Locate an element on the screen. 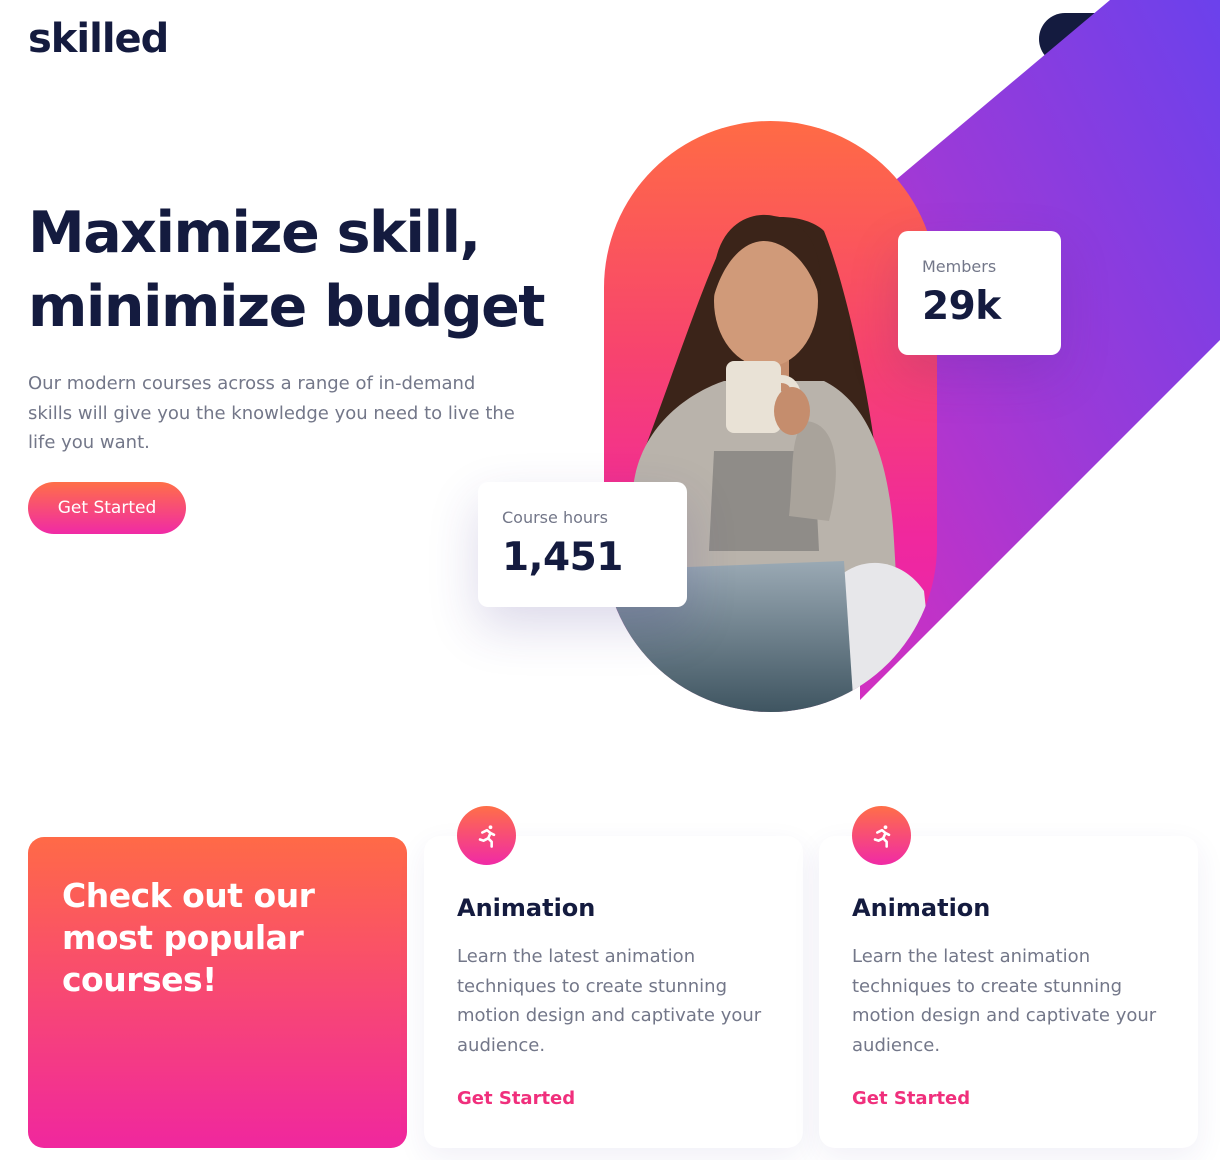 This screenshot has height=1160, width=1220. popular-courses-promo-card: Check out our most popular courses! is located at coordinates (217, 992).